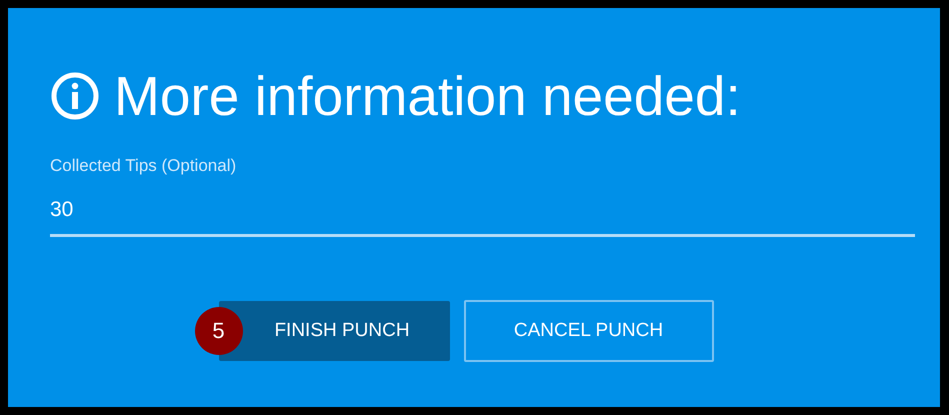 This screenshot has height=415, width=949. I want to click on cancel-button: CANCEL PUNCH, so click(589, 331).